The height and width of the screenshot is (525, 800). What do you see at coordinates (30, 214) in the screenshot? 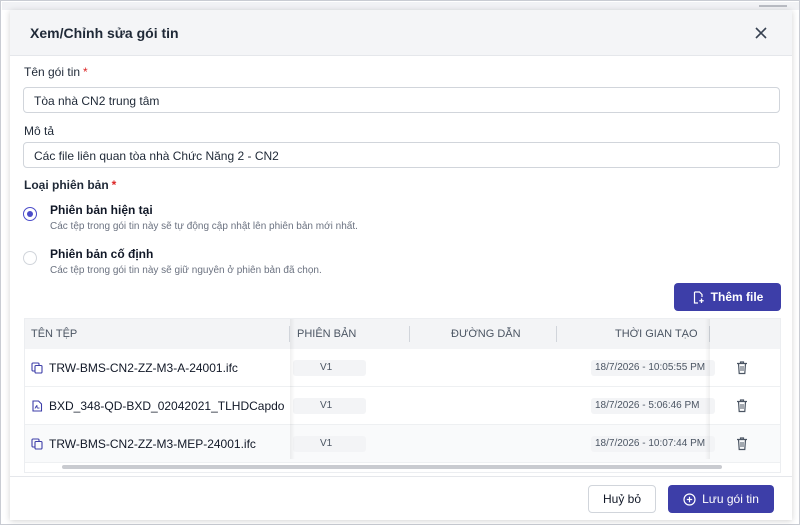
I see `radio-button-current` at bounding box center [30, 214].